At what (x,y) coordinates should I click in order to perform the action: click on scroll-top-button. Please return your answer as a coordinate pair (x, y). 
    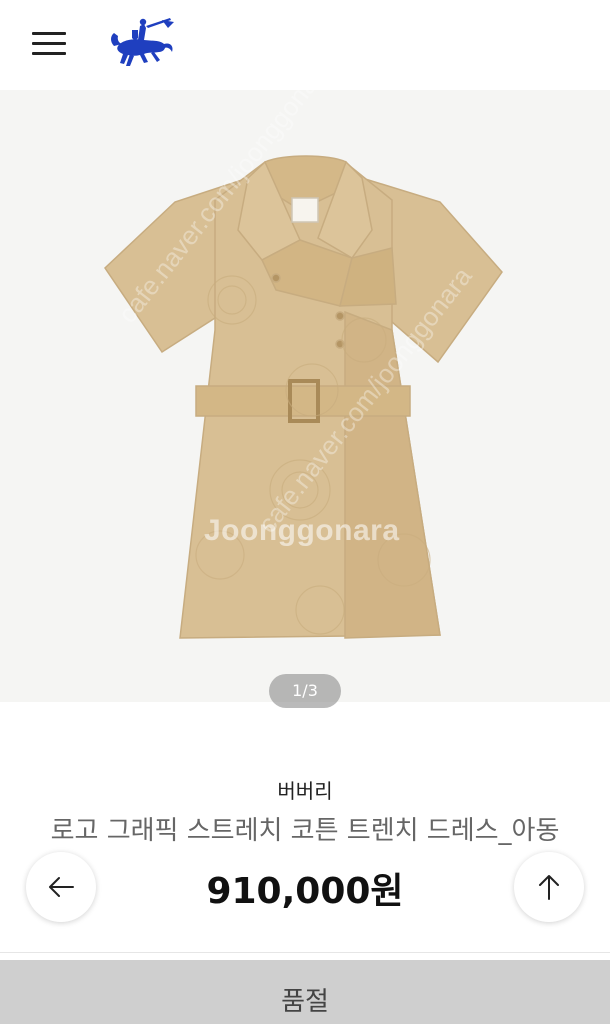
    Looking at the image, I should click on (549, 887).